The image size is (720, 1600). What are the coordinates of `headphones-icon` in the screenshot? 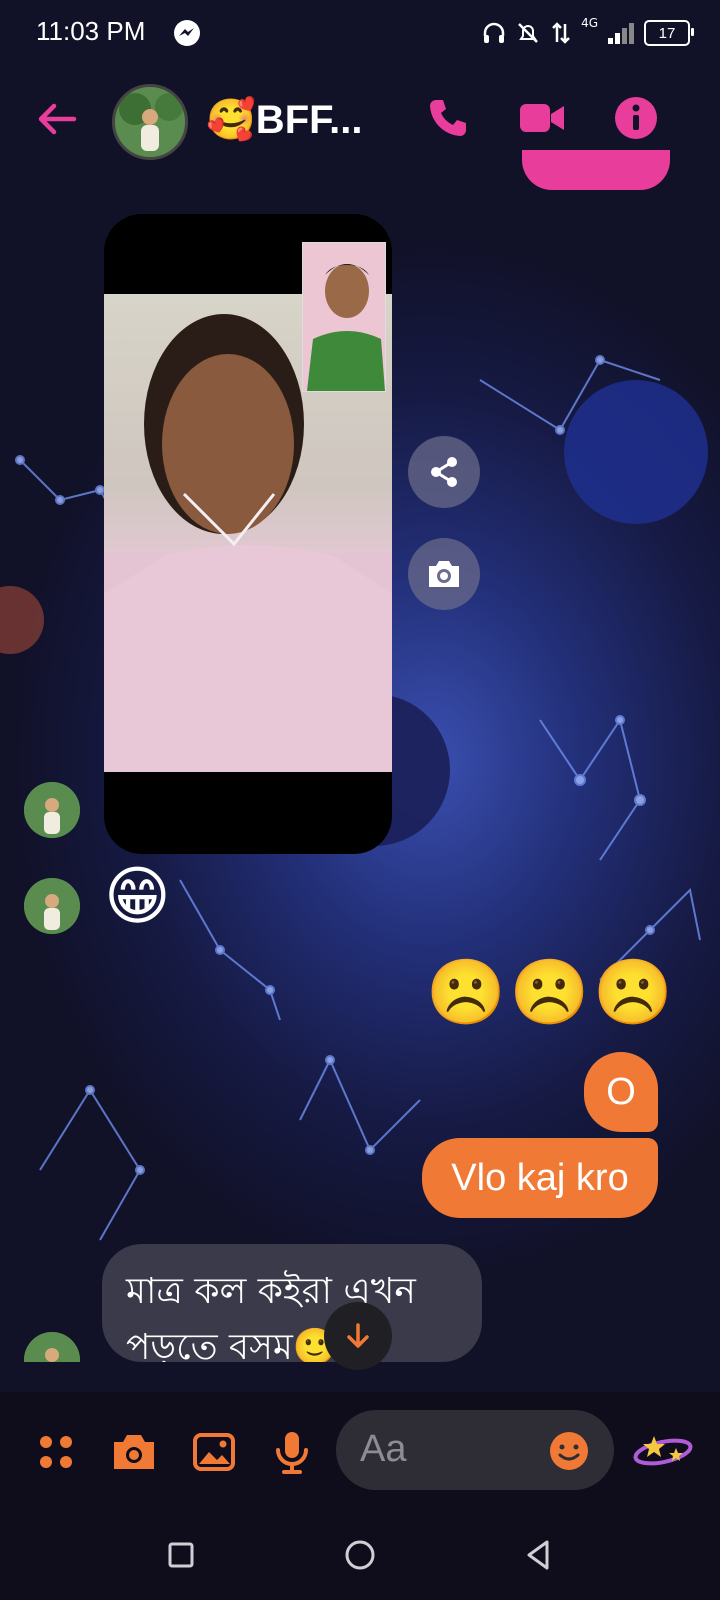 It's located at (494, 32).